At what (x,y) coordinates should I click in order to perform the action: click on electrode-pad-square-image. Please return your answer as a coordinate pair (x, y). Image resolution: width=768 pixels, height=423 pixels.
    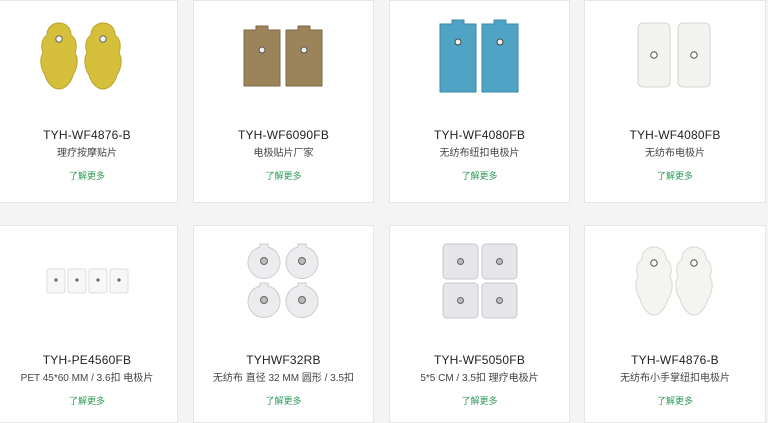
    Looking at the image, I should click on (479, 281).